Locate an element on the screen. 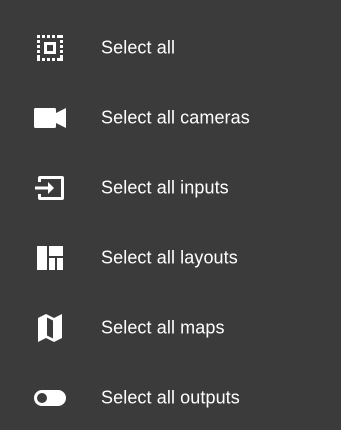 The image size is (341, 436). select-all-icon is located at coordinates (50, 48).